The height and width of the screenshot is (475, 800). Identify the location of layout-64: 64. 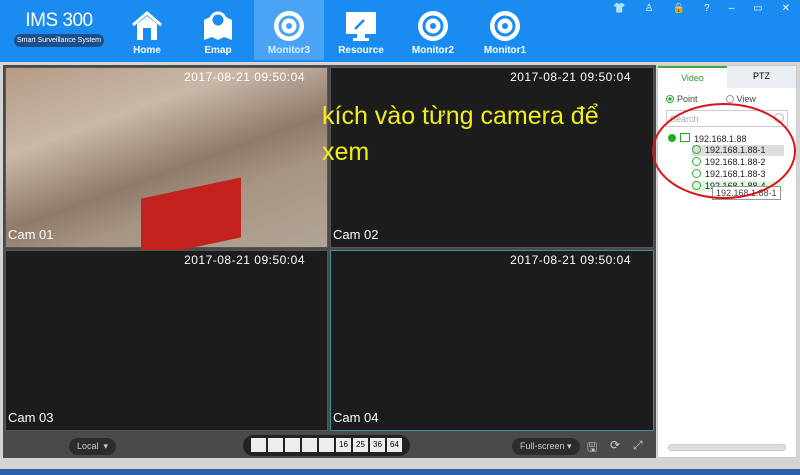
(394, 445).